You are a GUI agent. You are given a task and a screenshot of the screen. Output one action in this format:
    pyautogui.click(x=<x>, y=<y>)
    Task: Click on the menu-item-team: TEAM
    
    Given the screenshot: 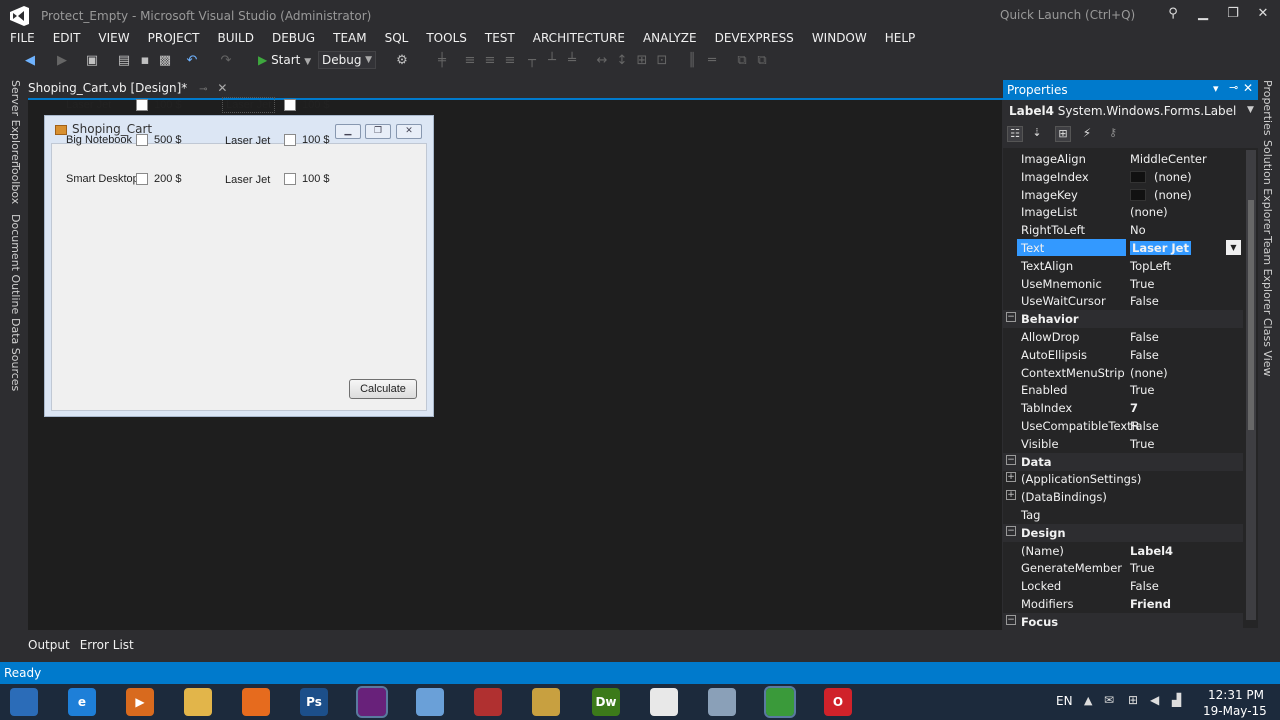 What is the action you would take?
    pyautogui.click(x=349, y=39)
    